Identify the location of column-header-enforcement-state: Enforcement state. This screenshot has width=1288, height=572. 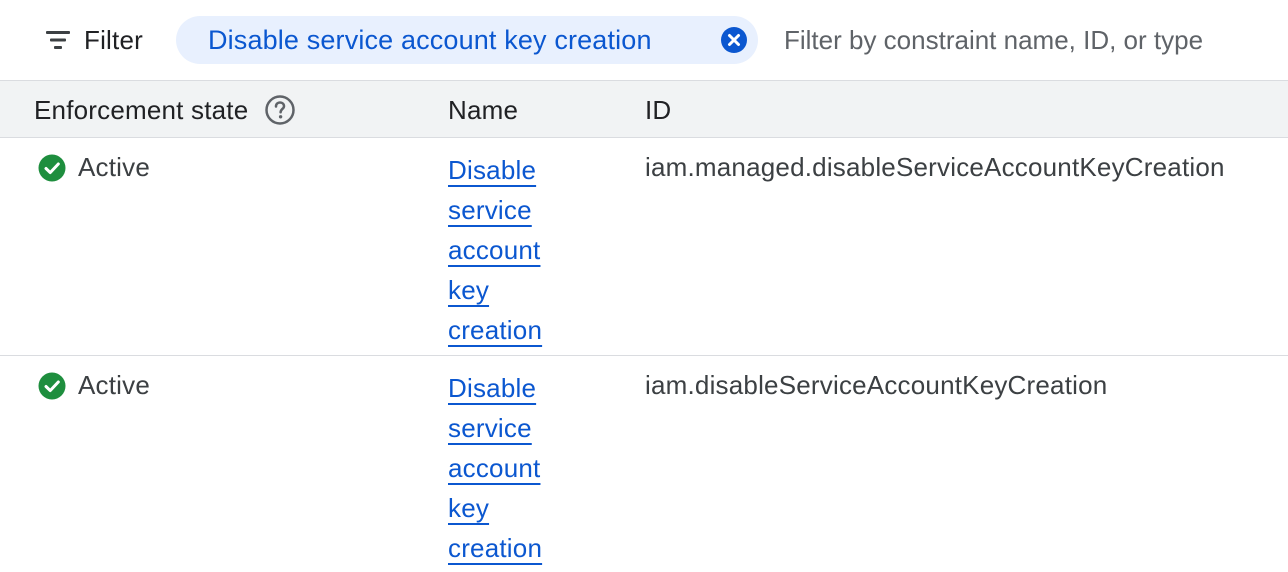
(165, 110).